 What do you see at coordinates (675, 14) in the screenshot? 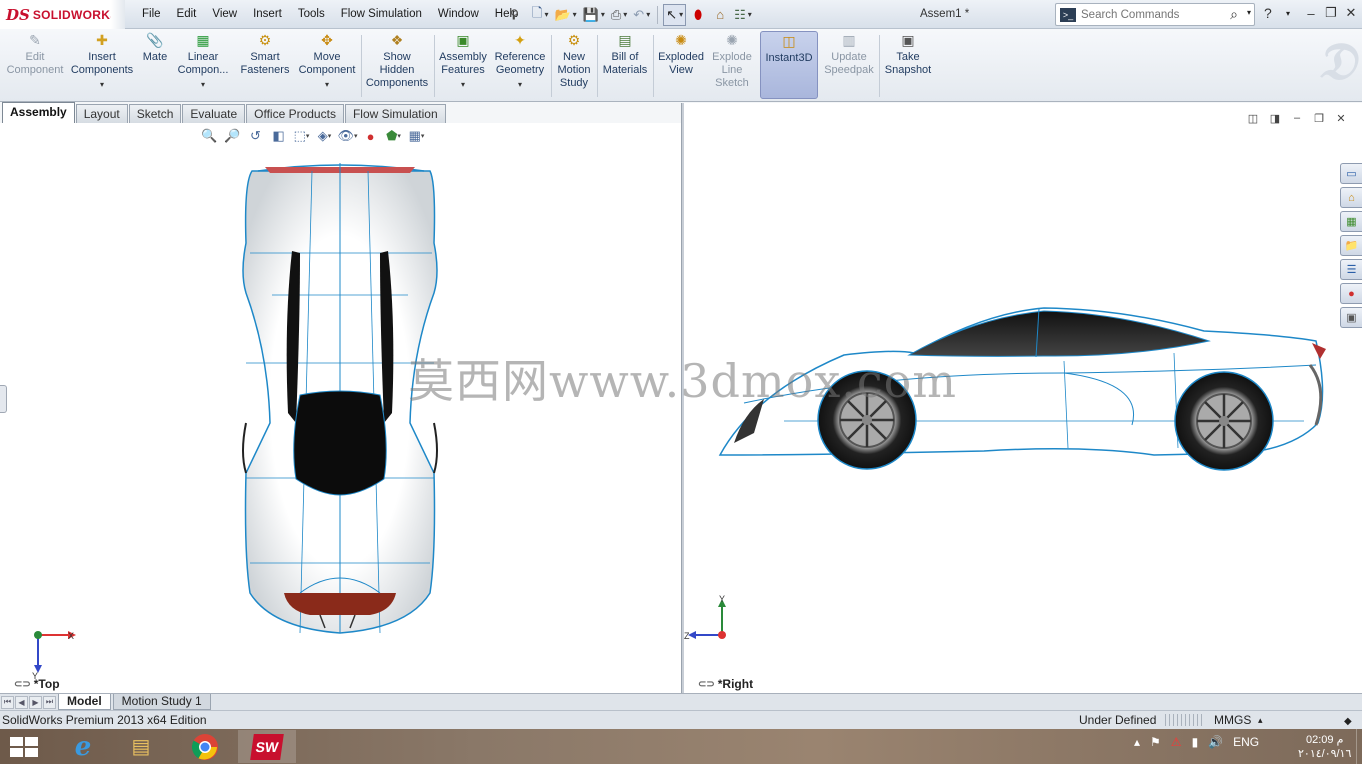
I see `select-cursor-icon: ↖` at bounding box center [675, 14].